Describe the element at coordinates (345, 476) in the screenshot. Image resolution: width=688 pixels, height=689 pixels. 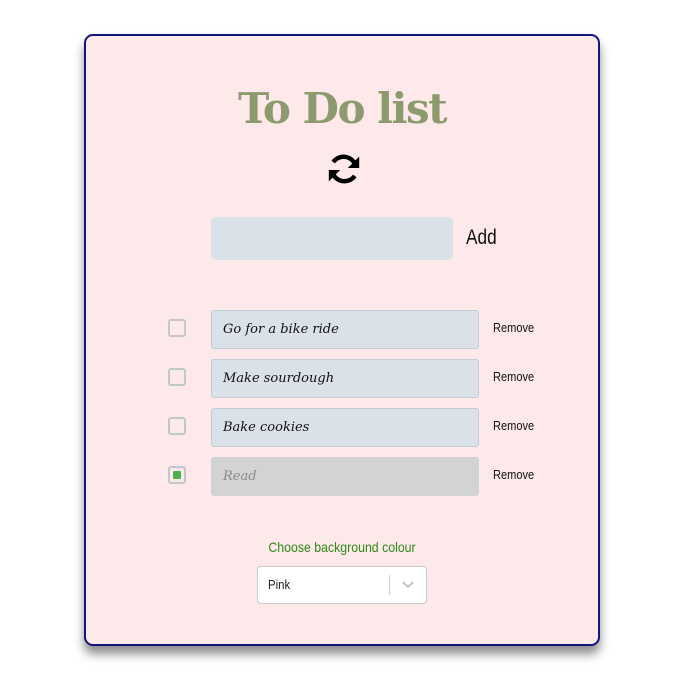
I see `task-field-completed: Read` at that location.